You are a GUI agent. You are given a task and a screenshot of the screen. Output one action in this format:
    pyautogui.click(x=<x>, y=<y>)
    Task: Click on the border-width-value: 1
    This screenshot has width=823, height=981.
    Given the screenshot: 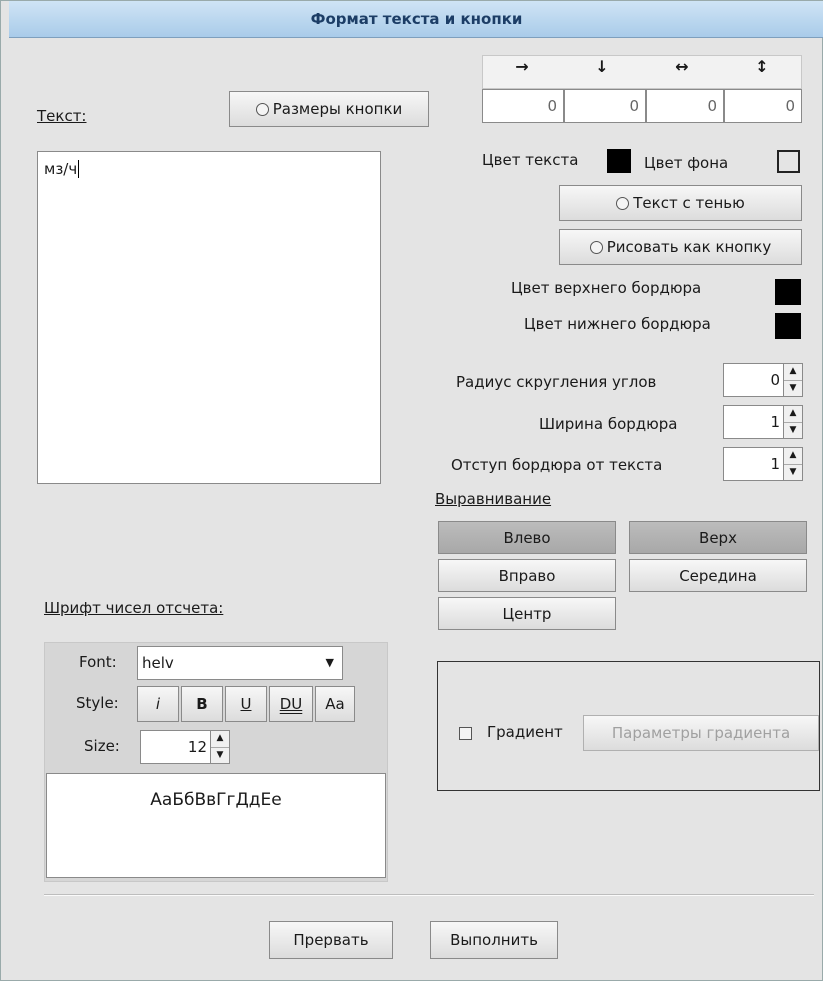 What is the action you would take?
    pyautogui.click(x=775, y=422)
    